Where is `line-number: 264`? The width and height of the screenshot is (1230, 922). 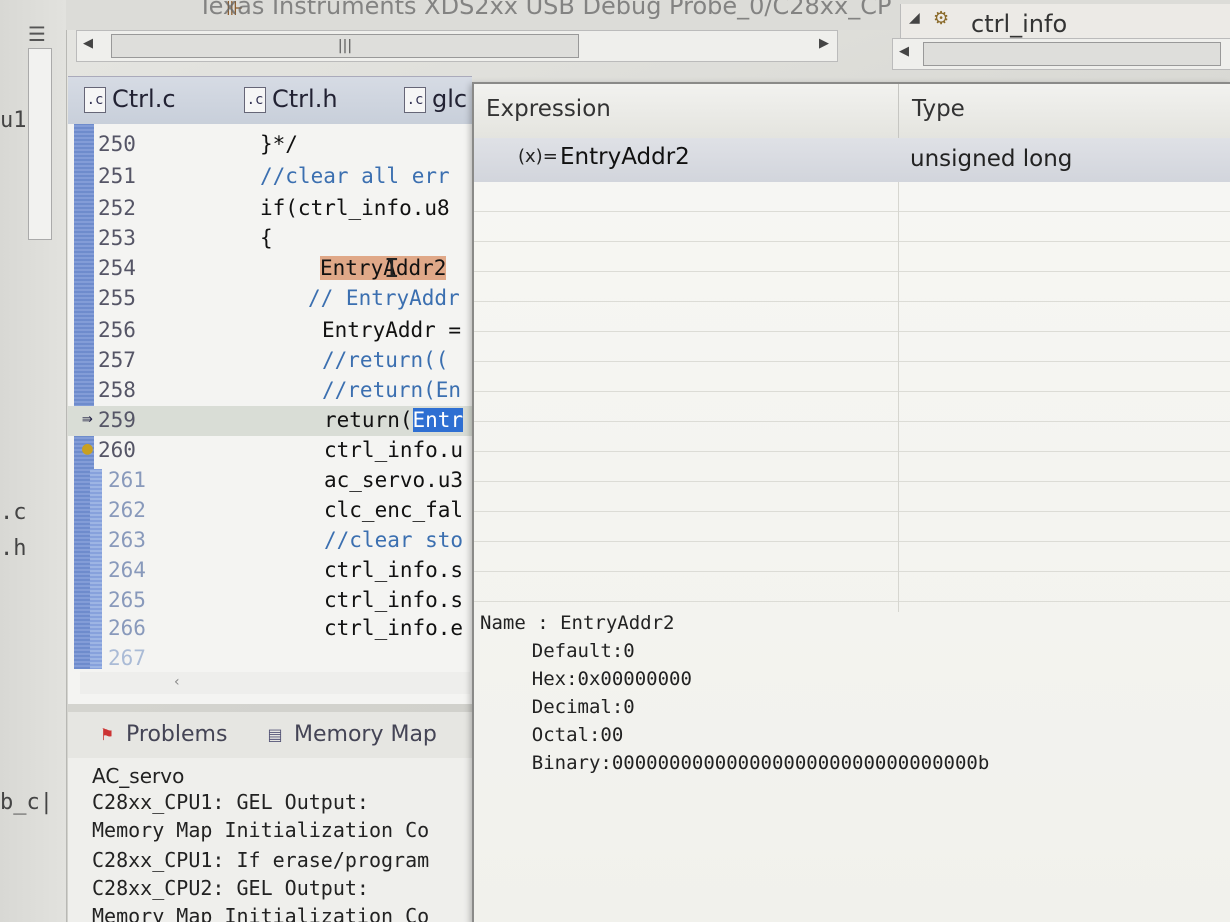 line-number: 264 is located at coordinates (127, 570).